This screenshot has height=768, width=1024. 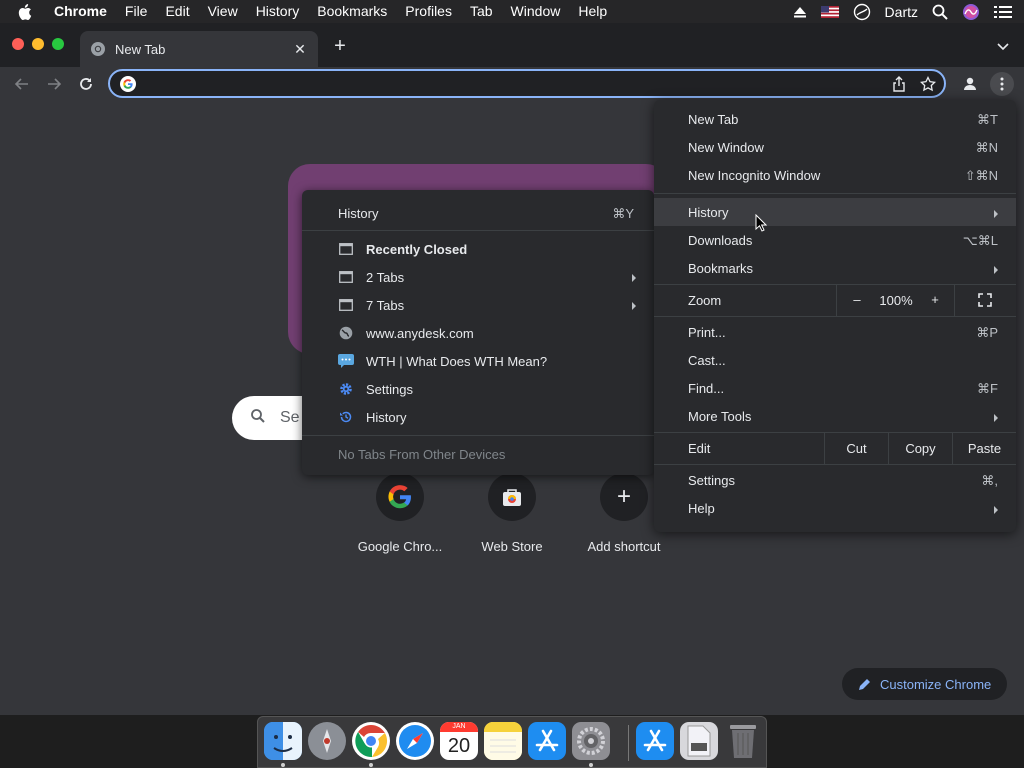 What do you see at coordinates (283, 741) in the screenshot?
I see `finder-icon` at bounding box center [283, 741].